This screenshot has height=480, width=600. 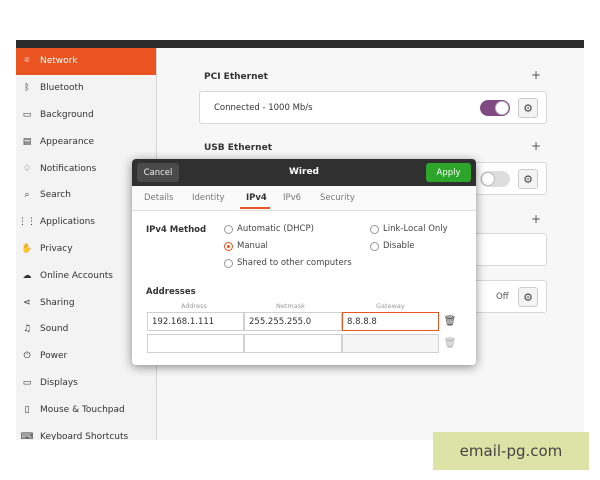 What do you see at coordinates (56, 248) in the screenshot?
I see `sidebar-item-label: Privacy` at bounding box center [56, 248].